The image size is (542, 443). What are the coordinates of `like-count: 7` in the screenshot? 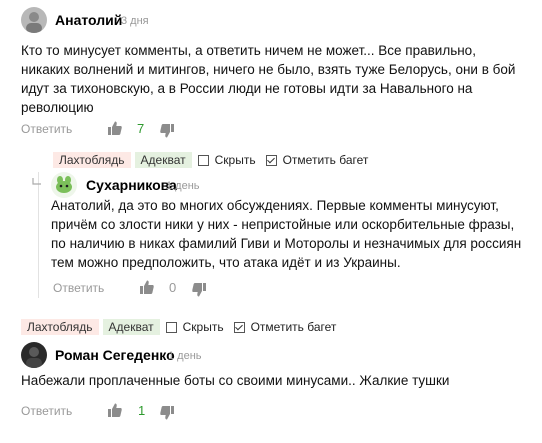 It's located at (141, 128).